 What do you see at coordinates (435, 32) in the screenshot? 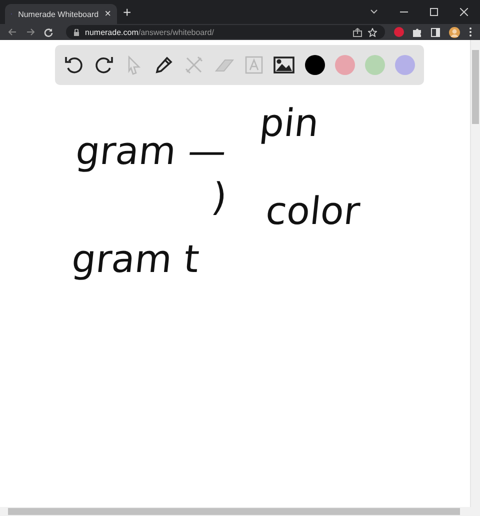
I see `sidebar-icon` at bounding box center [435, 32].